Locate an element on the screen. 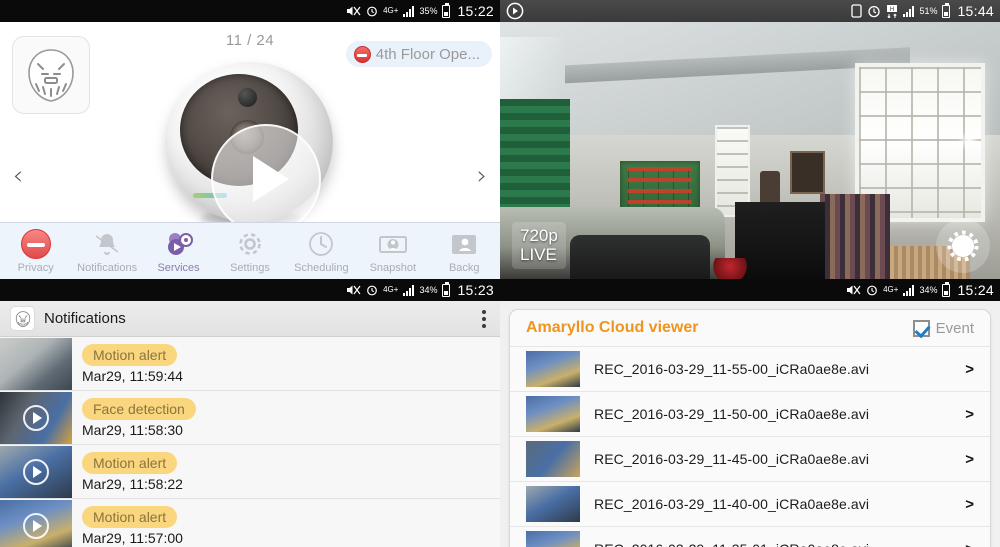 The image size is (1000, 547). gear-icon is located at coordinates (250, 244).